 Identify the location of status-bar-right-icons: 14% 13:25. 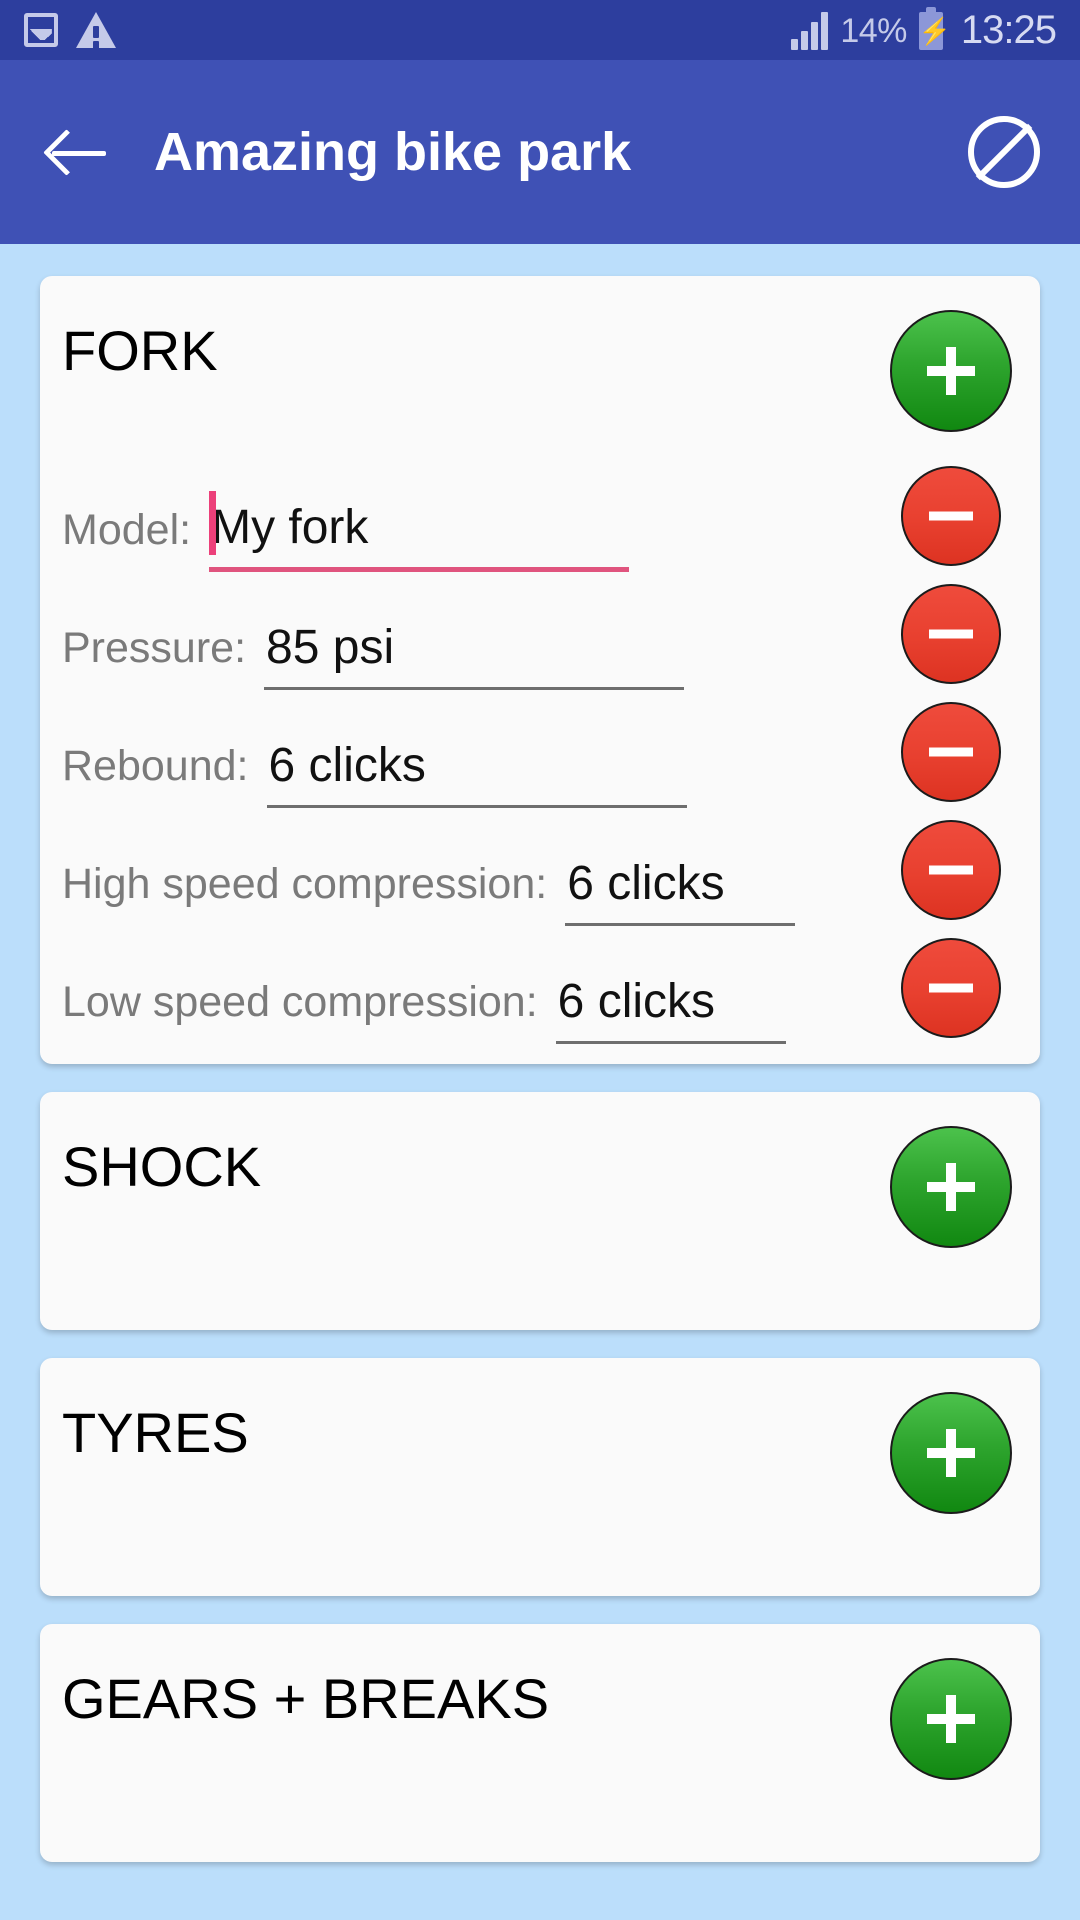
(924, 29).